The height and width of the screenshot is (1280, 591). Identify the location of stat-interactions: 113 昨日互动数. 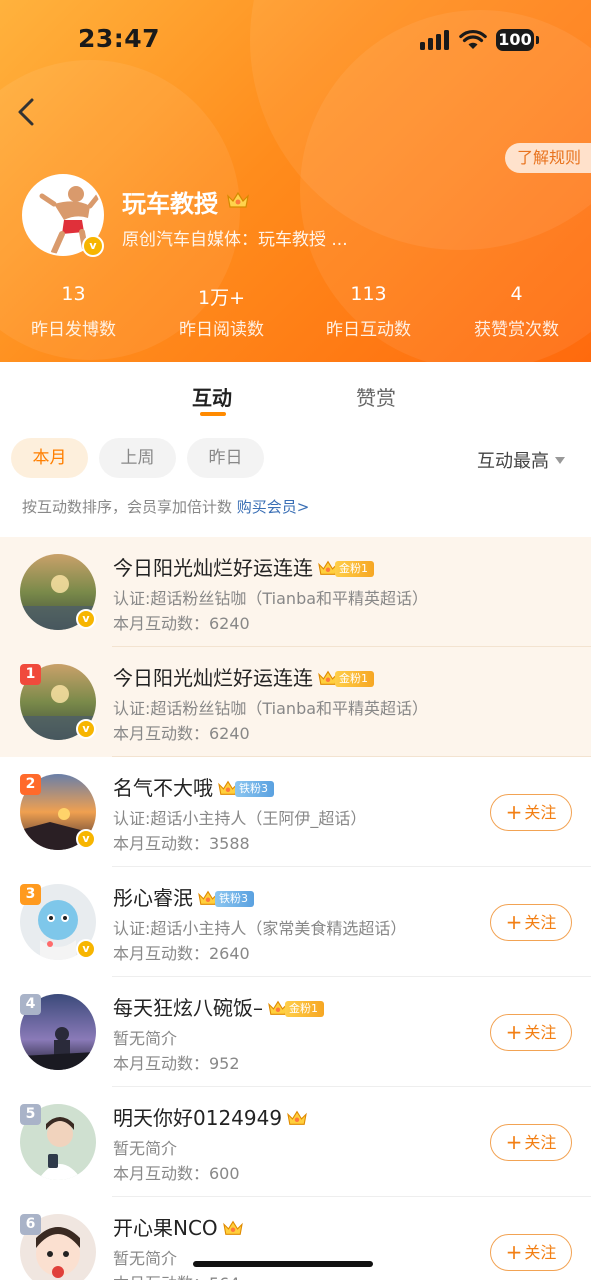
(368, 311).